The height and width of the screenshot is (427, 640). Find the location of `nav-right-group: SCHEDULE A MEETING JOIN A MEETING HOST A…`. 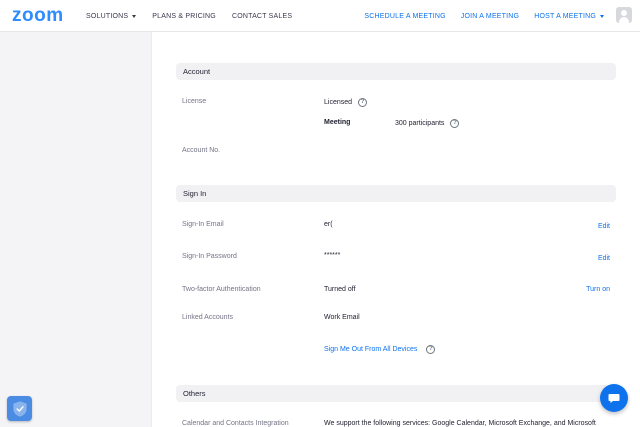

nav-right-group: SCHEDULE A MEETING JOIN A MEETING HOST A… is located at coordinates (484, 16).